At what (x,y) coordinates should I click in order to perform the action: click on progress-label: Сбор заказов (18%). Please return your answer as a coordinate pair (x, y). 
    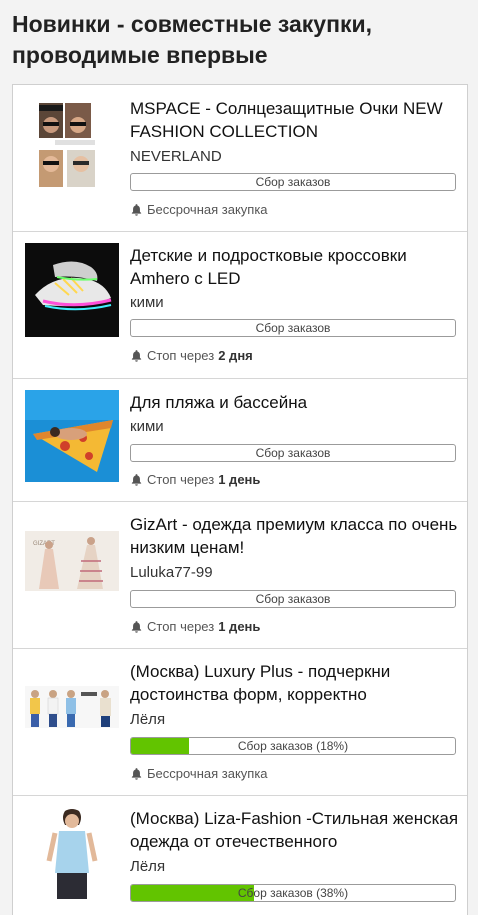
    Looking at the image, I should click on (293, 746).